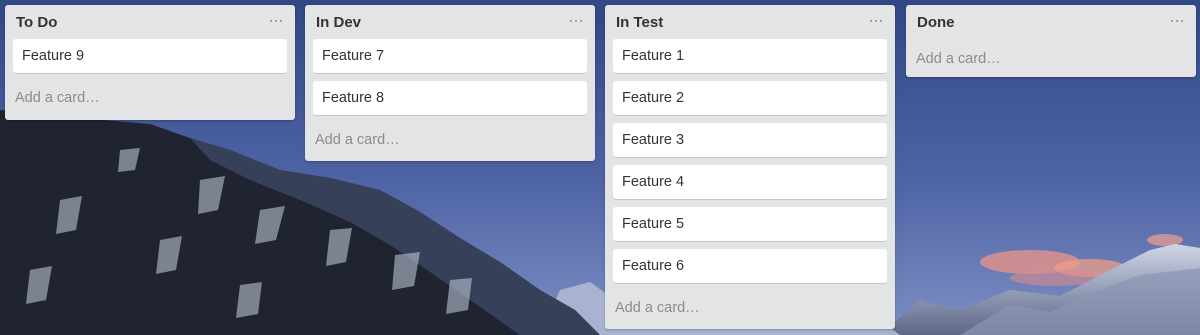  What do you see at coordinates (36, 23) in the screenshot?
I see `list-title: To Do` at bounding box center [36, 23].